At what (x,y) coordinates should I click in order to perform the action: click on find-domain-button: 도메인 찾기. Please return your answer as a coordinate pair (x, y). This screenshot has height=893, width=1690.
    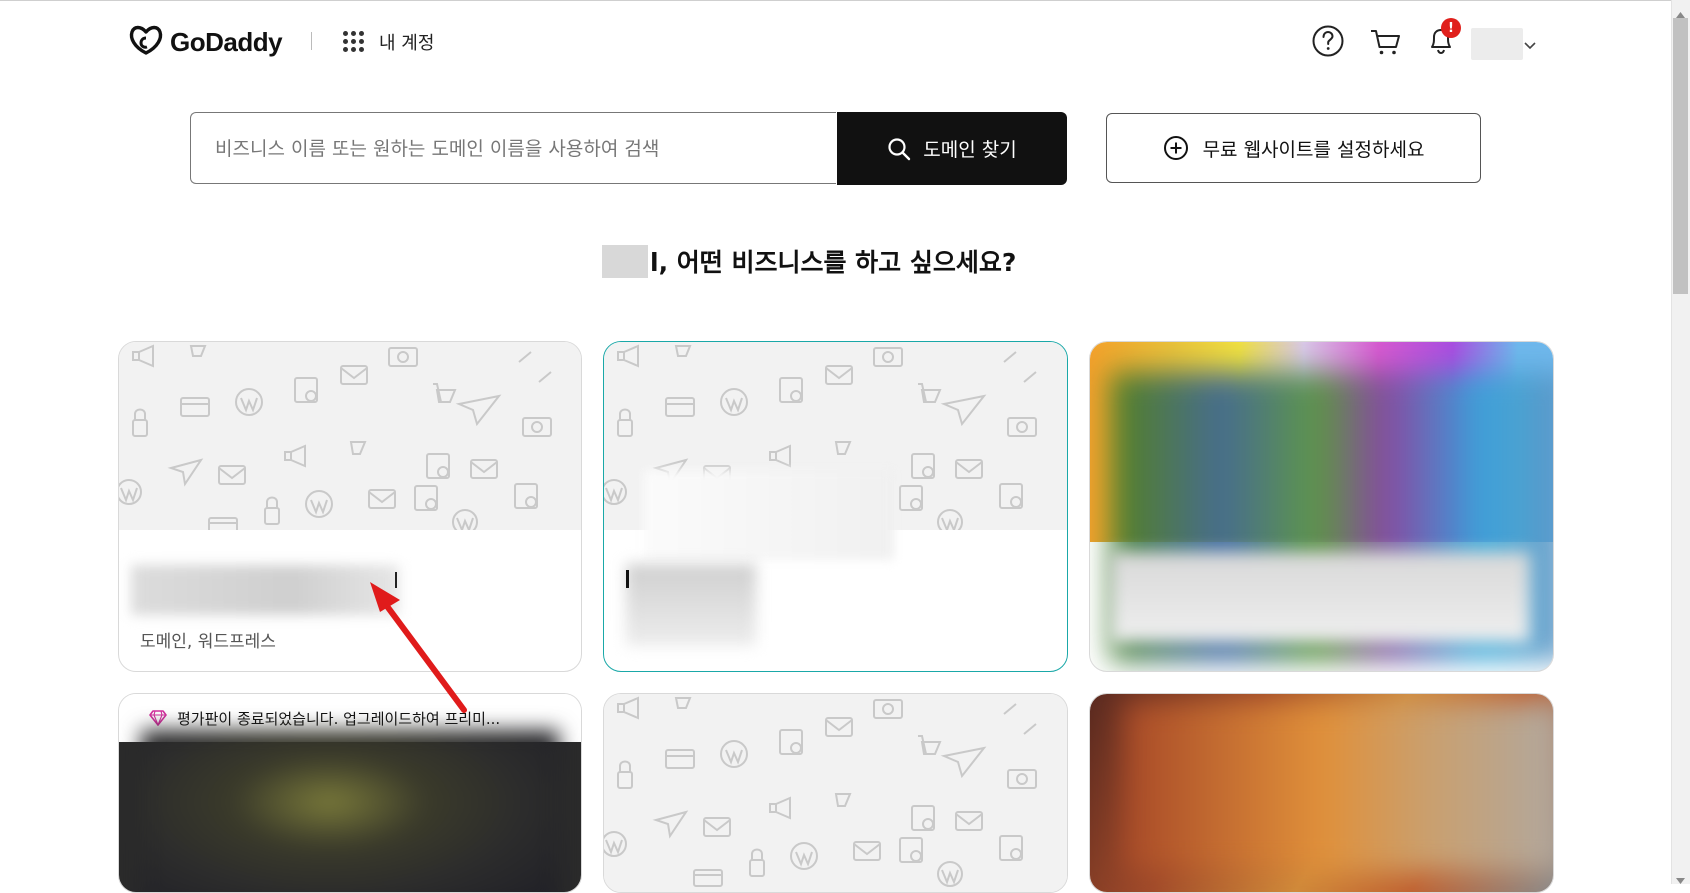
    Looking at the image, I should click on (952, 148).